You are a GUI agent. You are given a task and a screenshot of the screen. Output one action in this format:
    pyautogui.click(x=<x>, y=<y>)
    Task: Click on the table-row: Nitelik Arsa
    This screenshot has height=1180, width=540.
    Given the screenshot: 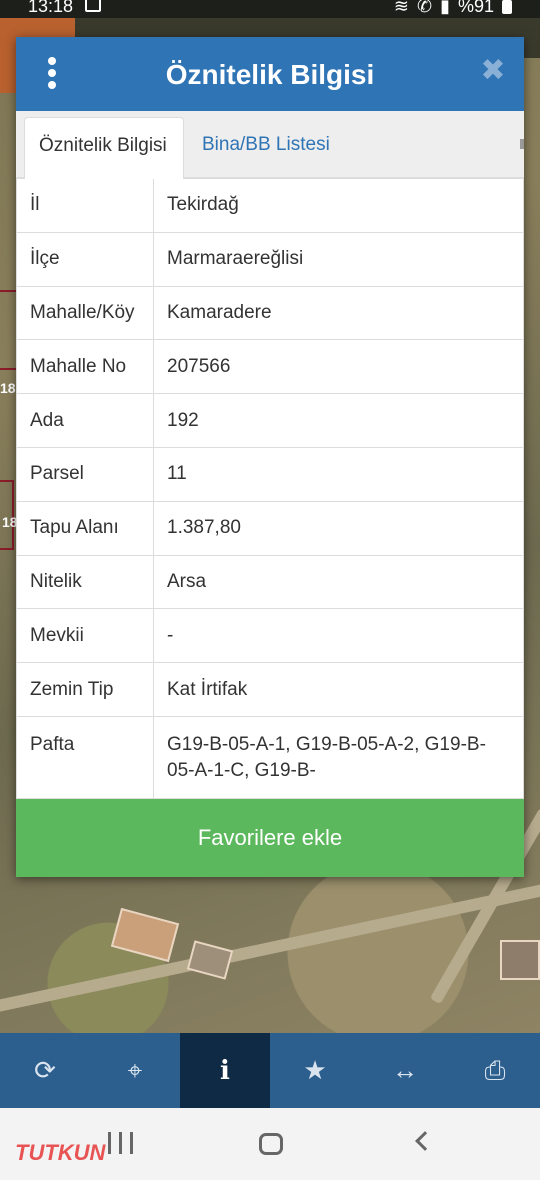 What is the action you would take?
    pyautogui.click(x=270, y=582)
    